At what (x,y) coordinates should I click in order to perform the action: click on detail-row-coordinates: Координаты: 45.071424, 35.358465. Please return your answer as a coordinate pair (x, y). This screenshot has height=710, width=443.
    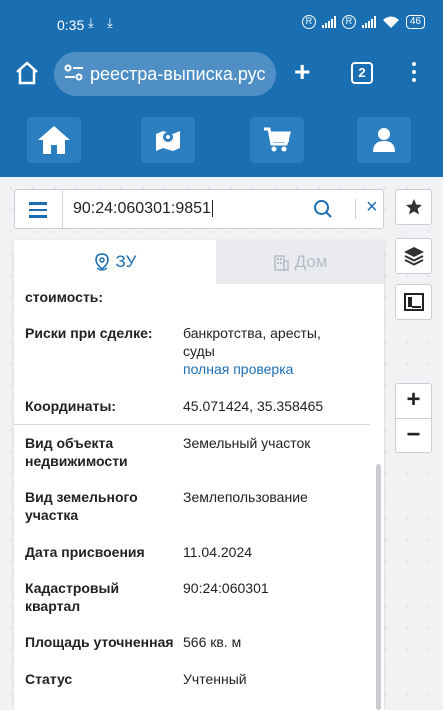
    Looking at the image, I should click on (192, 407).